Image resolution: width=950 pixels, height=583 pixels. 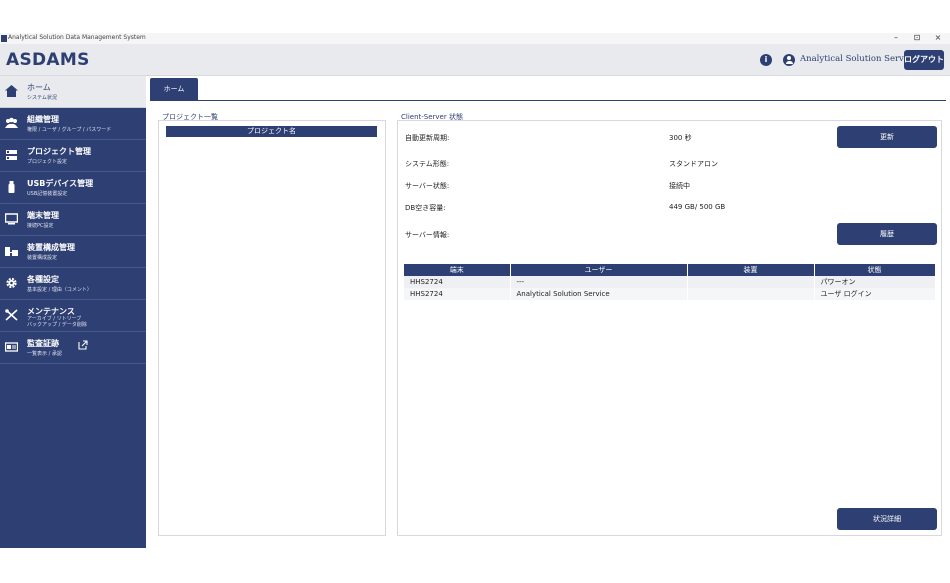 I want to click on db-free-label: DB空き容量:, so click(x=425, y=208).